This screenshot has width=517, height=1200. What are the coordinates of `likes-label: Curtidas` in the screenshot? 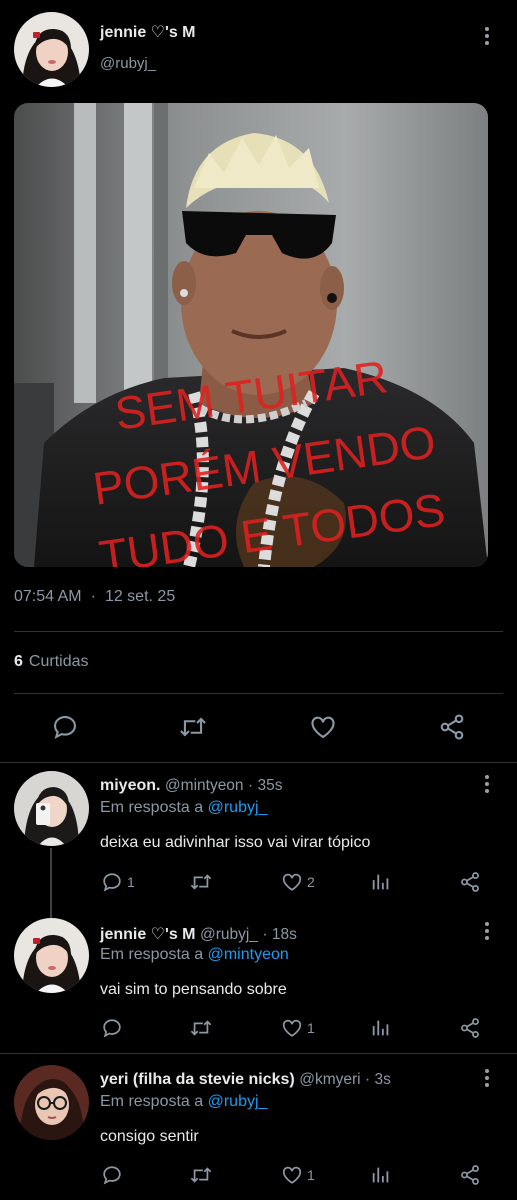 It's located at (58, 661).